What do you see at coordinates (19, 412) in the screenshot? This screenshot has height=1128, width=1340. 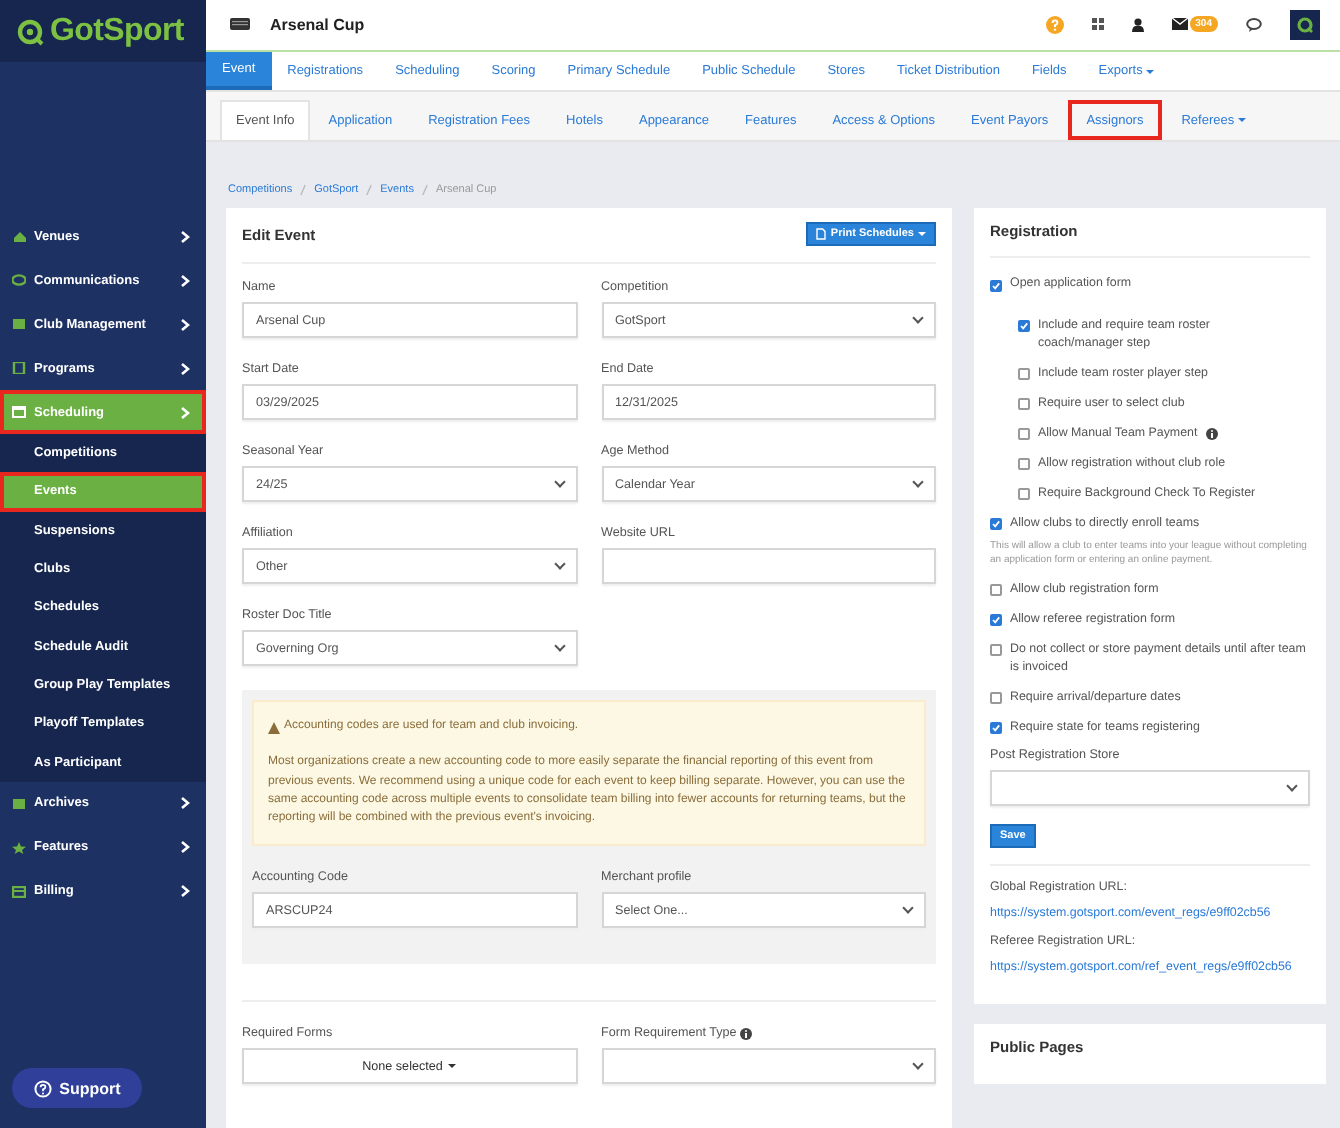 I see `calendar-icon` at bounding box center [19, 412].